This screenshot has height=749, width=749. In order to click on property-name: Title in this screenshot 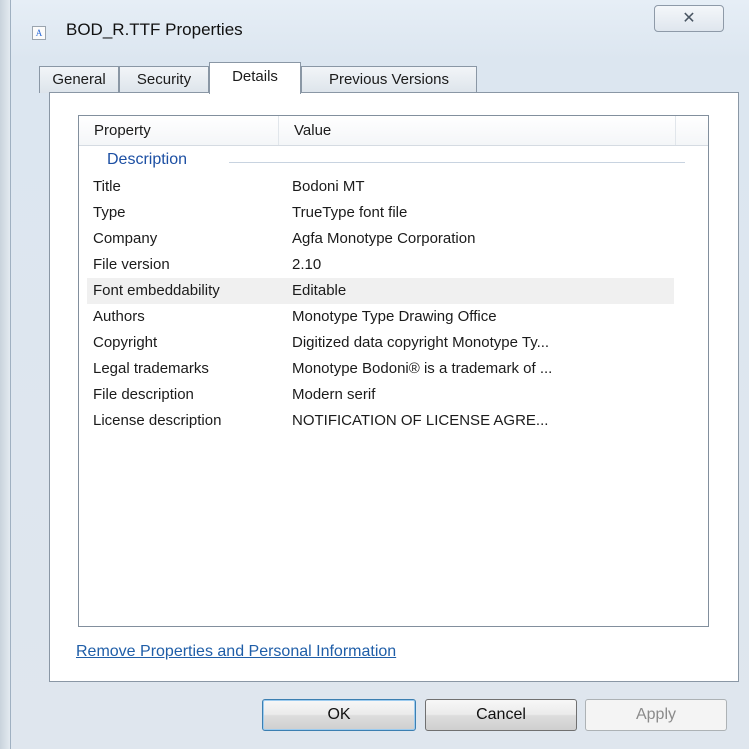, I will do `click(107, 186)`.